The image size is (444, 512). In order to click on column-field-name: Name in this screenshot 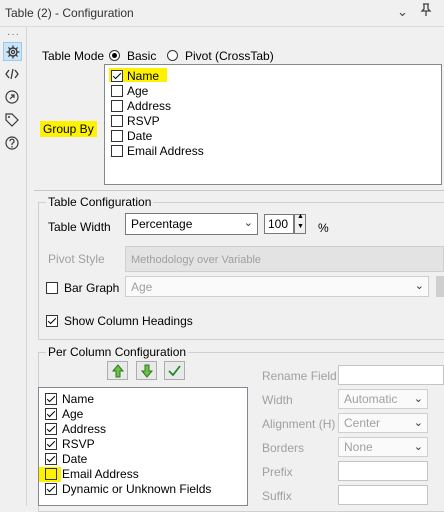, I will do `click(78, 399)`.